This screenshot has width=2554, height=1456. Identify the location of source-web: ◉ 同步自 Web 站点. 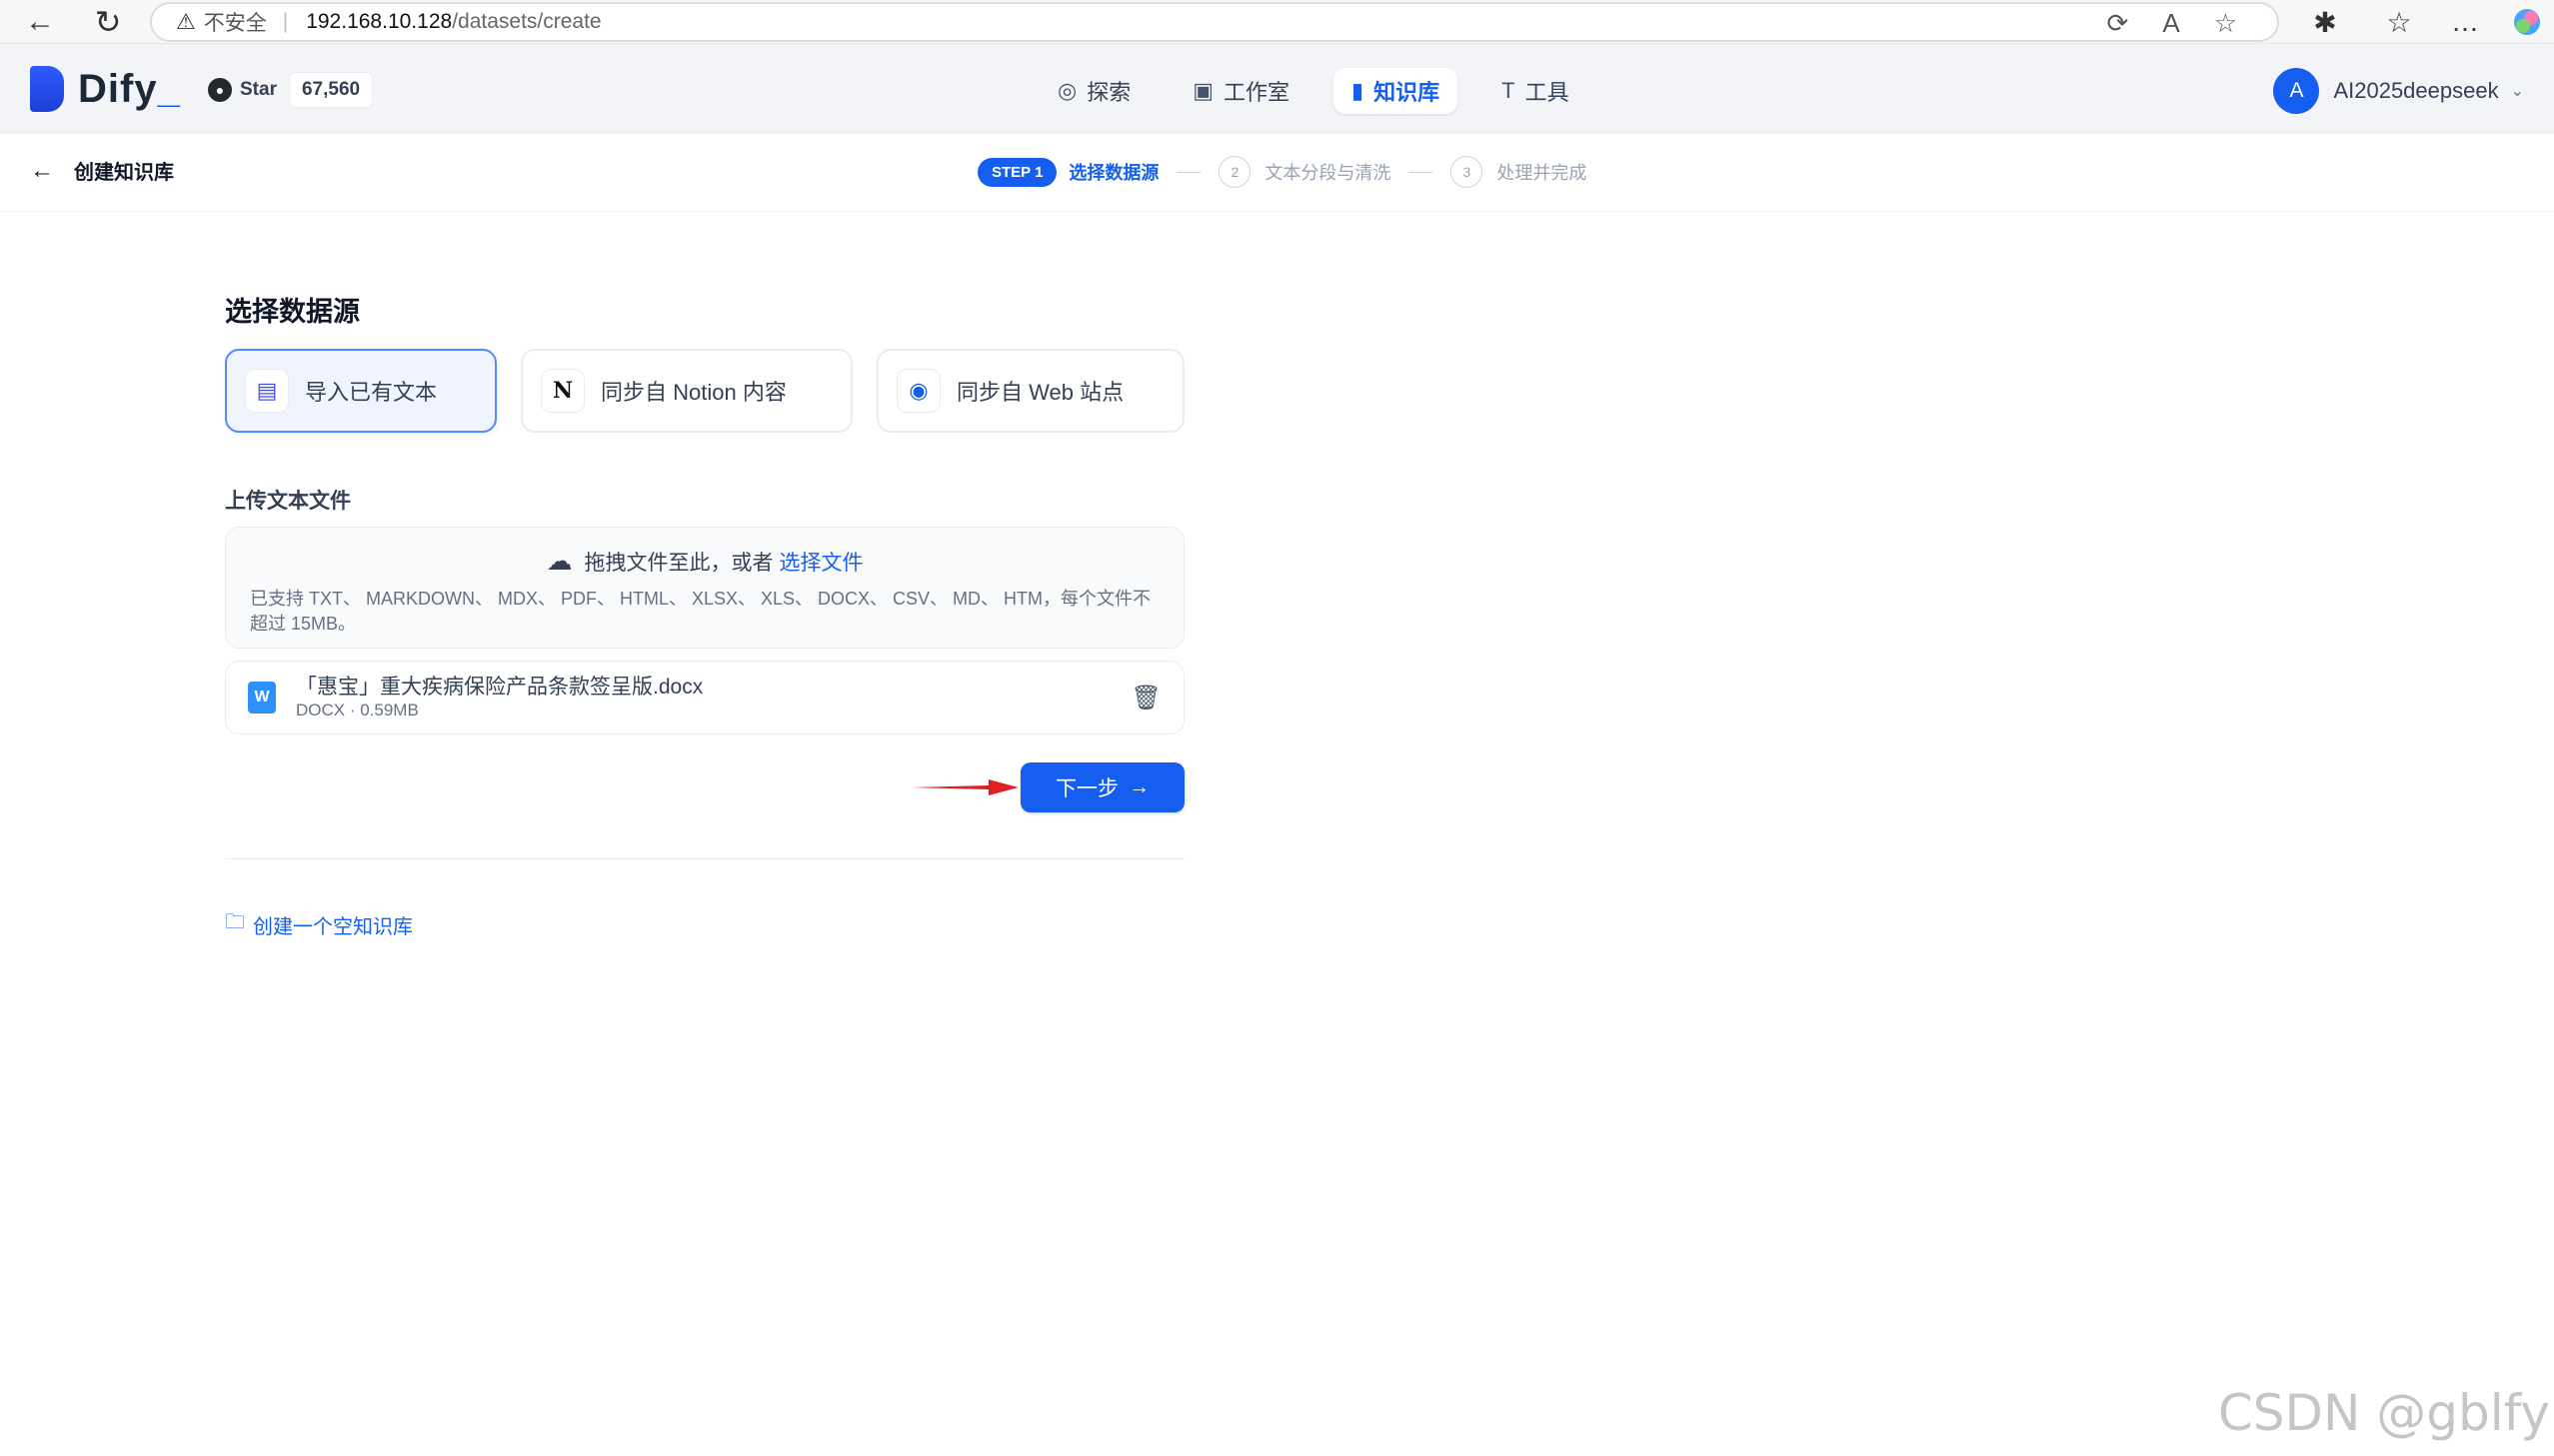
(1031, 391).